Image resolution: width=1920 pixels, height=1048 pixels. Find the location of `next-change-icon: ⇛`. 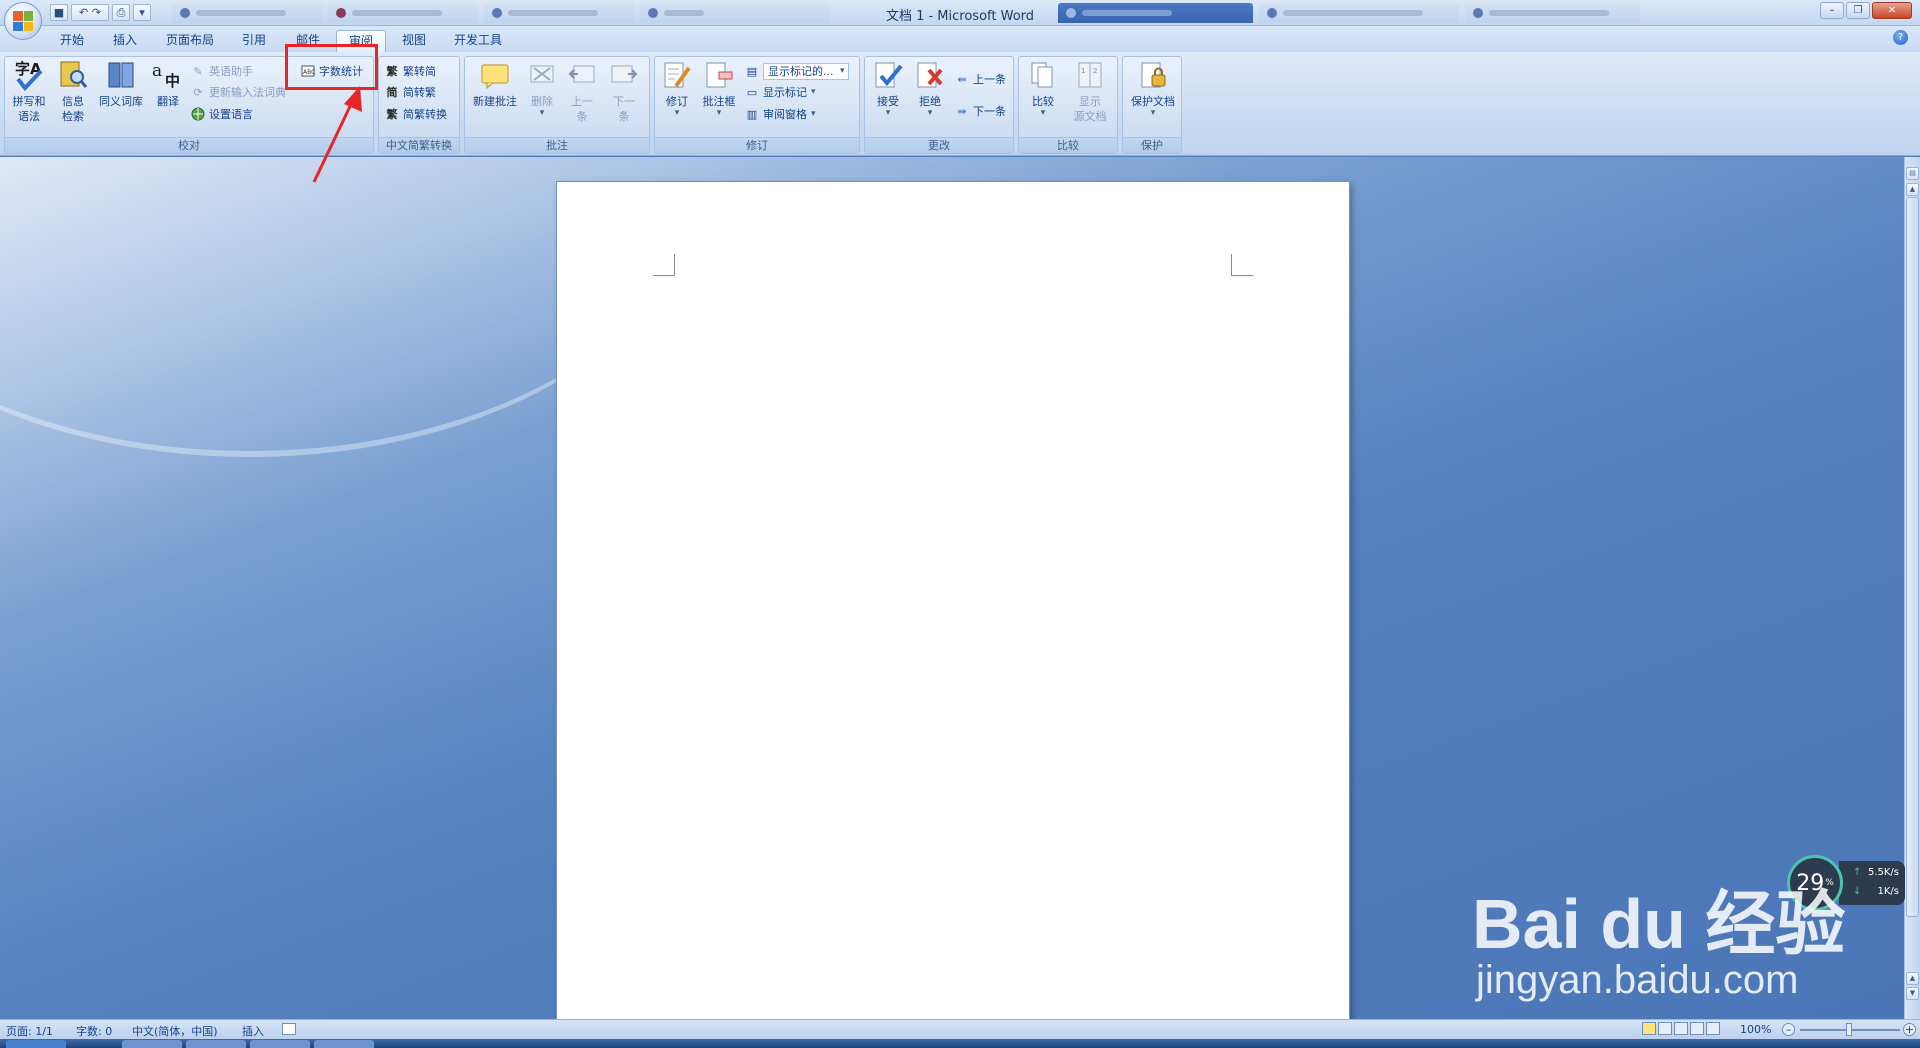

next-change-icon: ⇛ is located at coordinates (962, 111).